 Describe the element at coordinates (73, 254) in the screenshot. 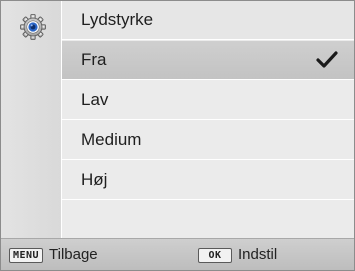

I see `back-label: Tilbage` at that location.